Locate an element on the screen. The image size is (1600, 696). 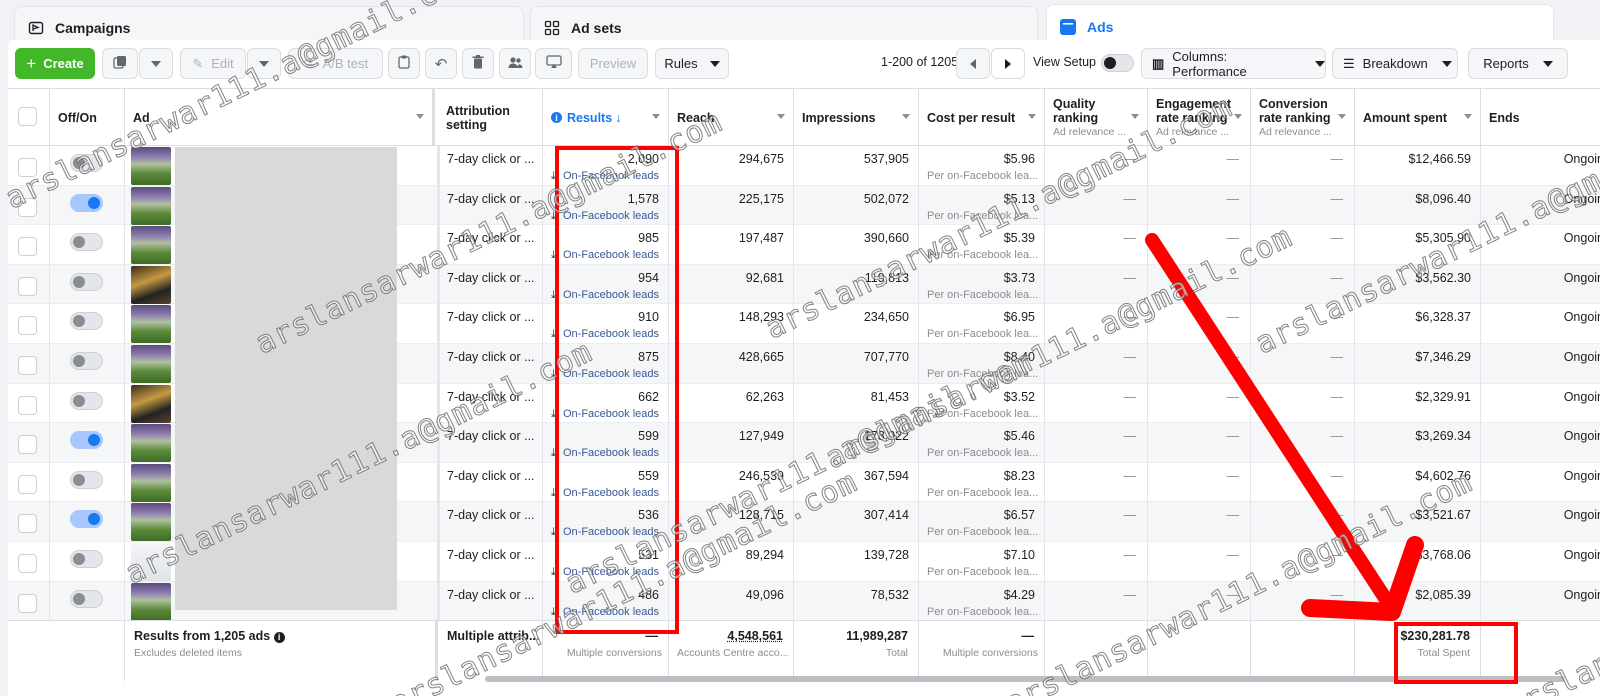
duplicate-button is located at coordinates (120, 63).